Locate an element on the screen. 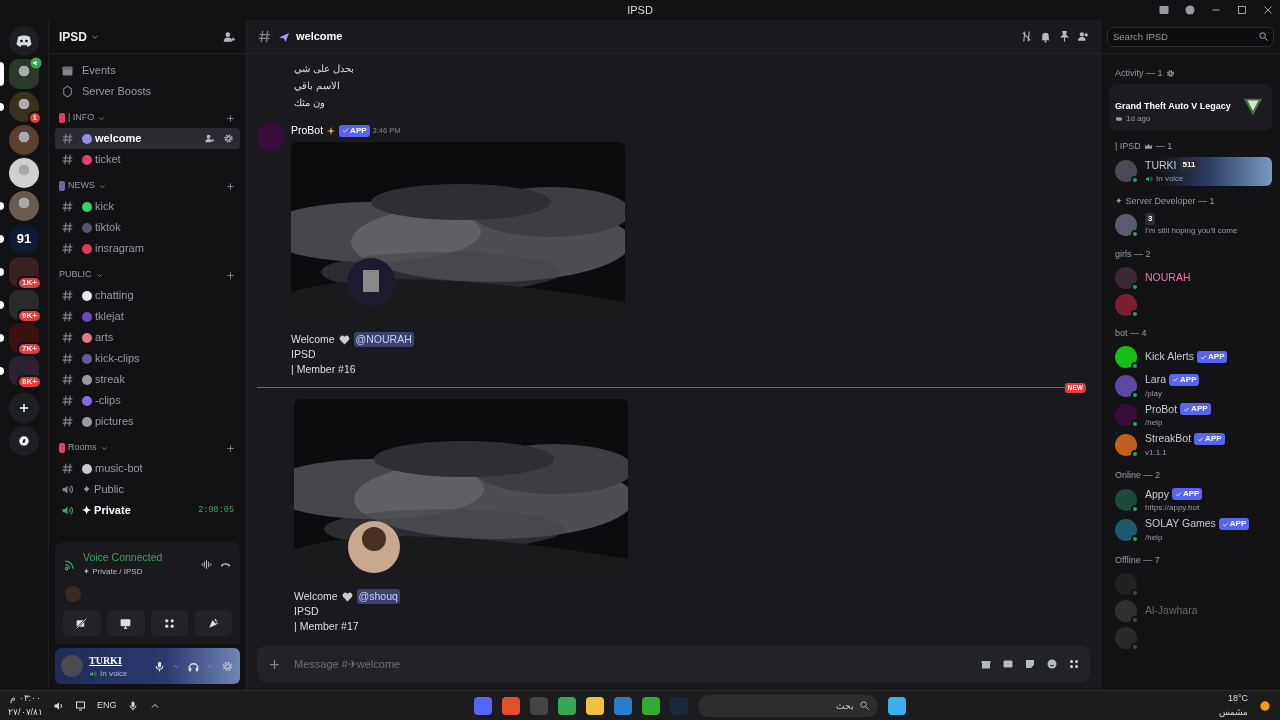  category-header: Rooms is located at coordinates (82, 448).